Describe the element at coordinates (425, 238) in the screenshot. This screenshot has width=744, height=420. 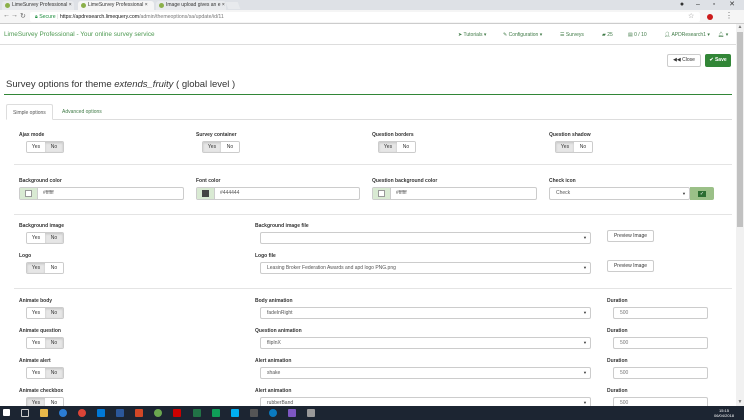
I see `background-image-file-select: ▼` at that location.